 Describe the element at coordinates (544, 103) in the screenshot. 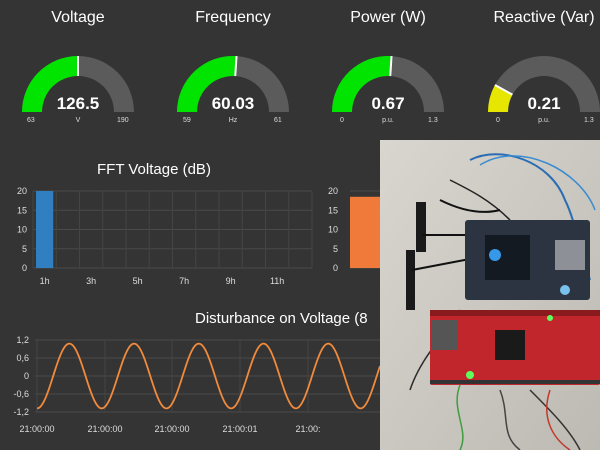

I see `gauge-value: 0.21` at that location.